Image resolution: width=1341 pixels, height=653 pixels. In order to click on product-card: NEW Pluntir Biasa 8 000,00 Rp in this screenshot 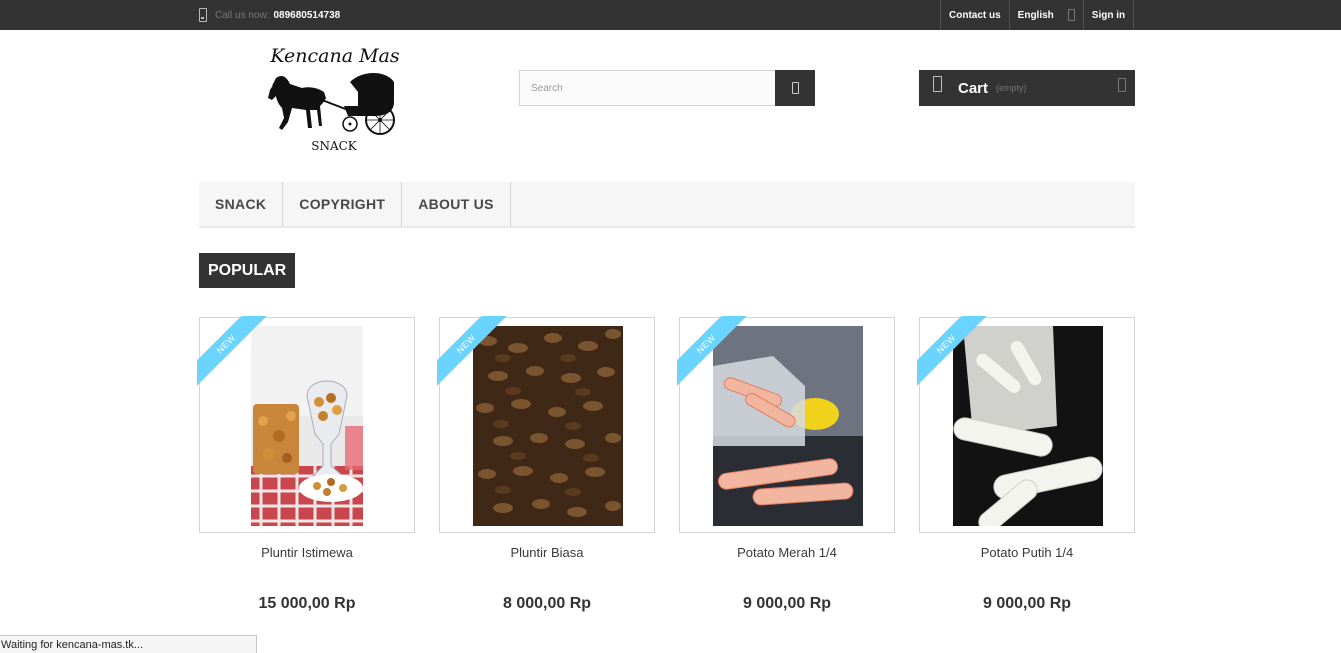, I will do `click(546, 464)`.